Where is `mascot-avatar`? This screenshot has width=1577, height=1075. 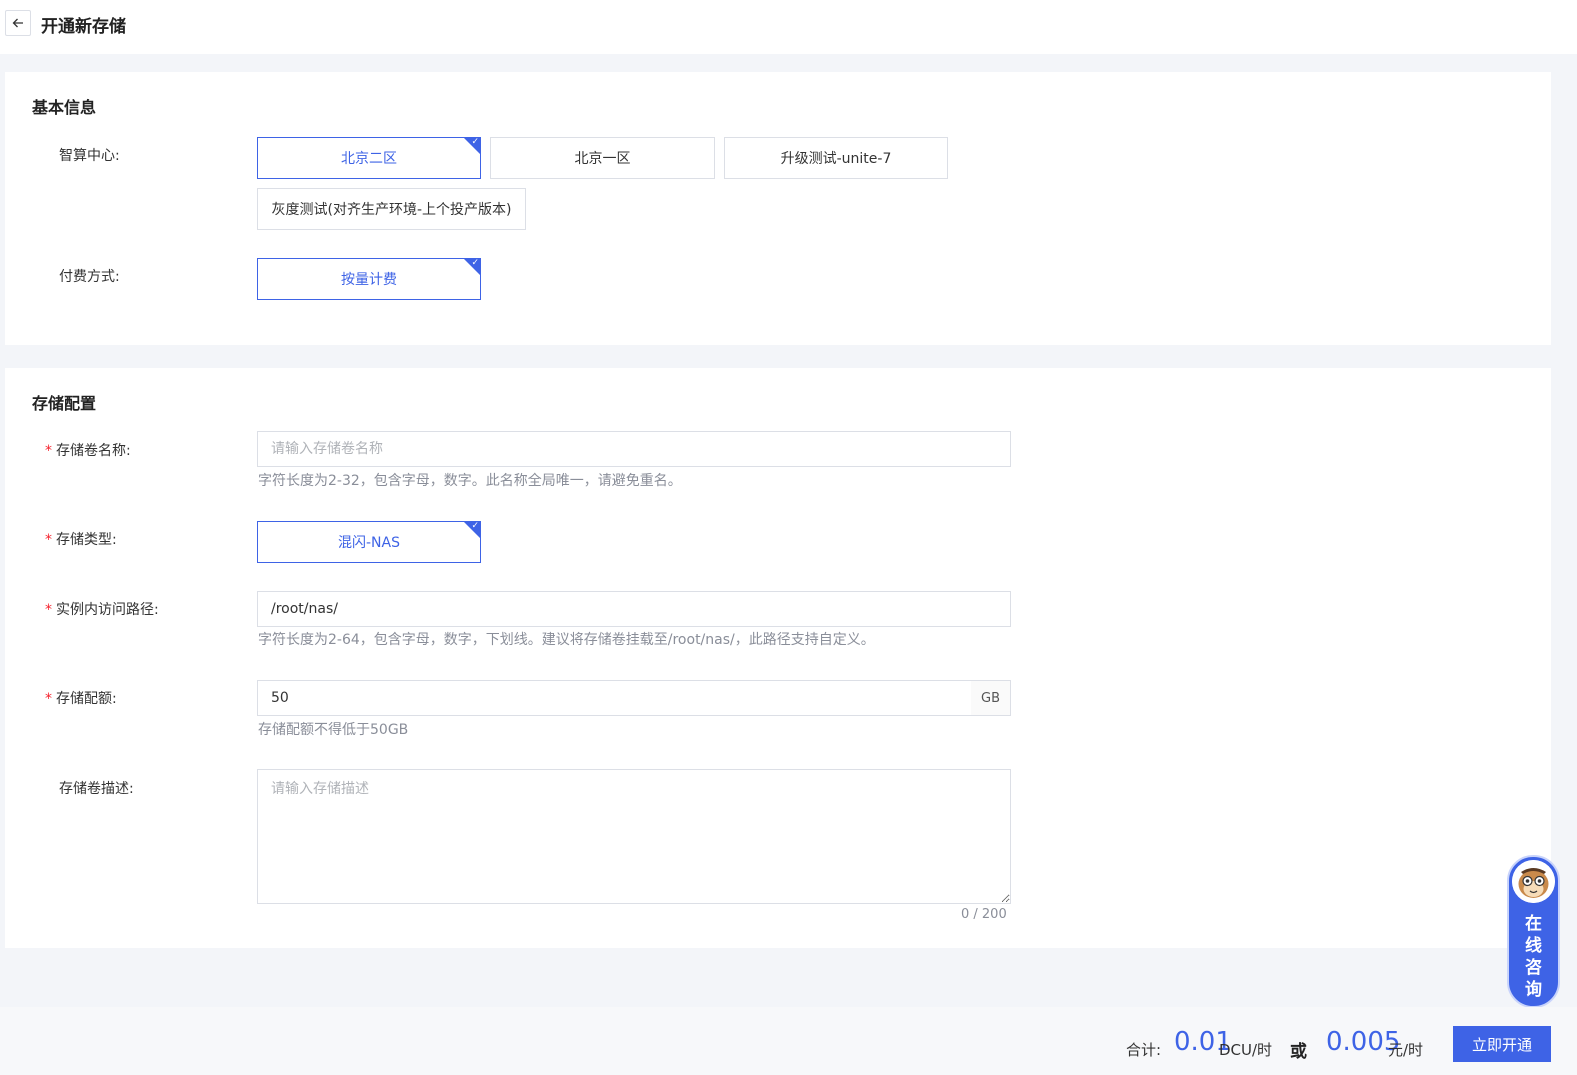
mascot-avatar is located at coordinates (1533, 881).